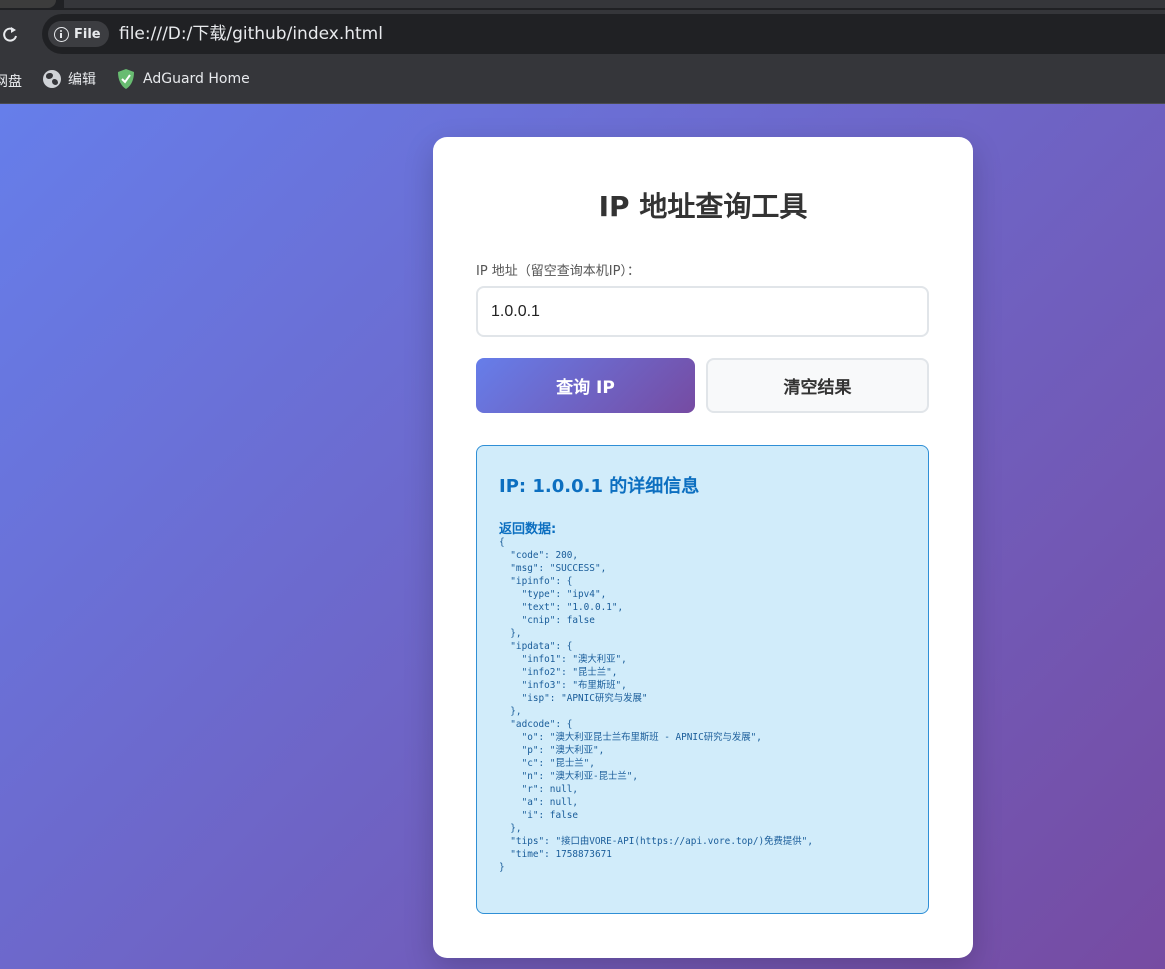 Image resolution: width=1165 pixels, height=969 pixels. What do you see at coordinates (28, 4) in the screenshot?
I see `active-tab-edge` at bounding box center [28, 4].